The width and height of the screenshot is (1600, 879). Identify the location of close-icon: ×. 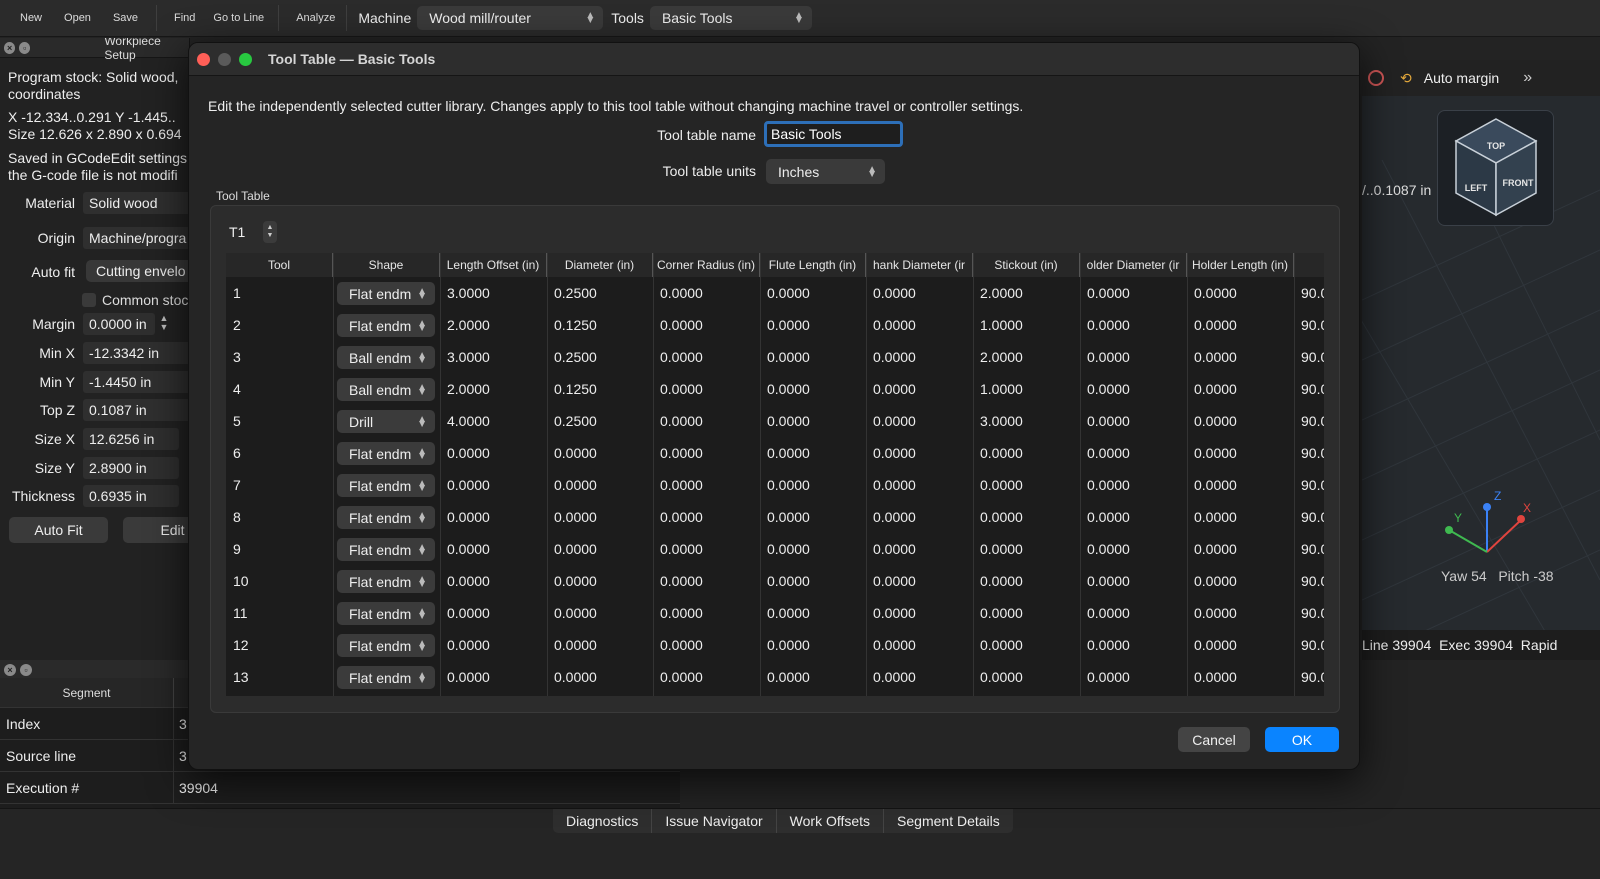
(10, 669).